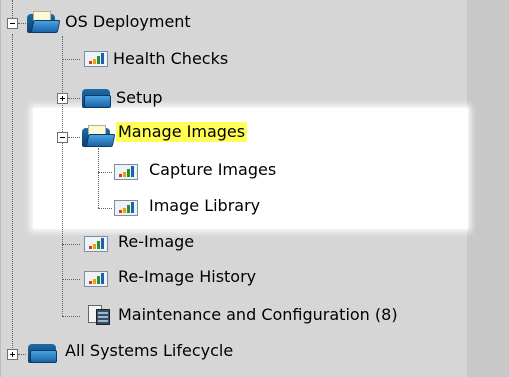 This screenshot has height=377, width=509. What do you see at coordinates (204, 206) in the screenshot?
I see `tree-item-image-library: Image Library` at bounding box center [204, 206].